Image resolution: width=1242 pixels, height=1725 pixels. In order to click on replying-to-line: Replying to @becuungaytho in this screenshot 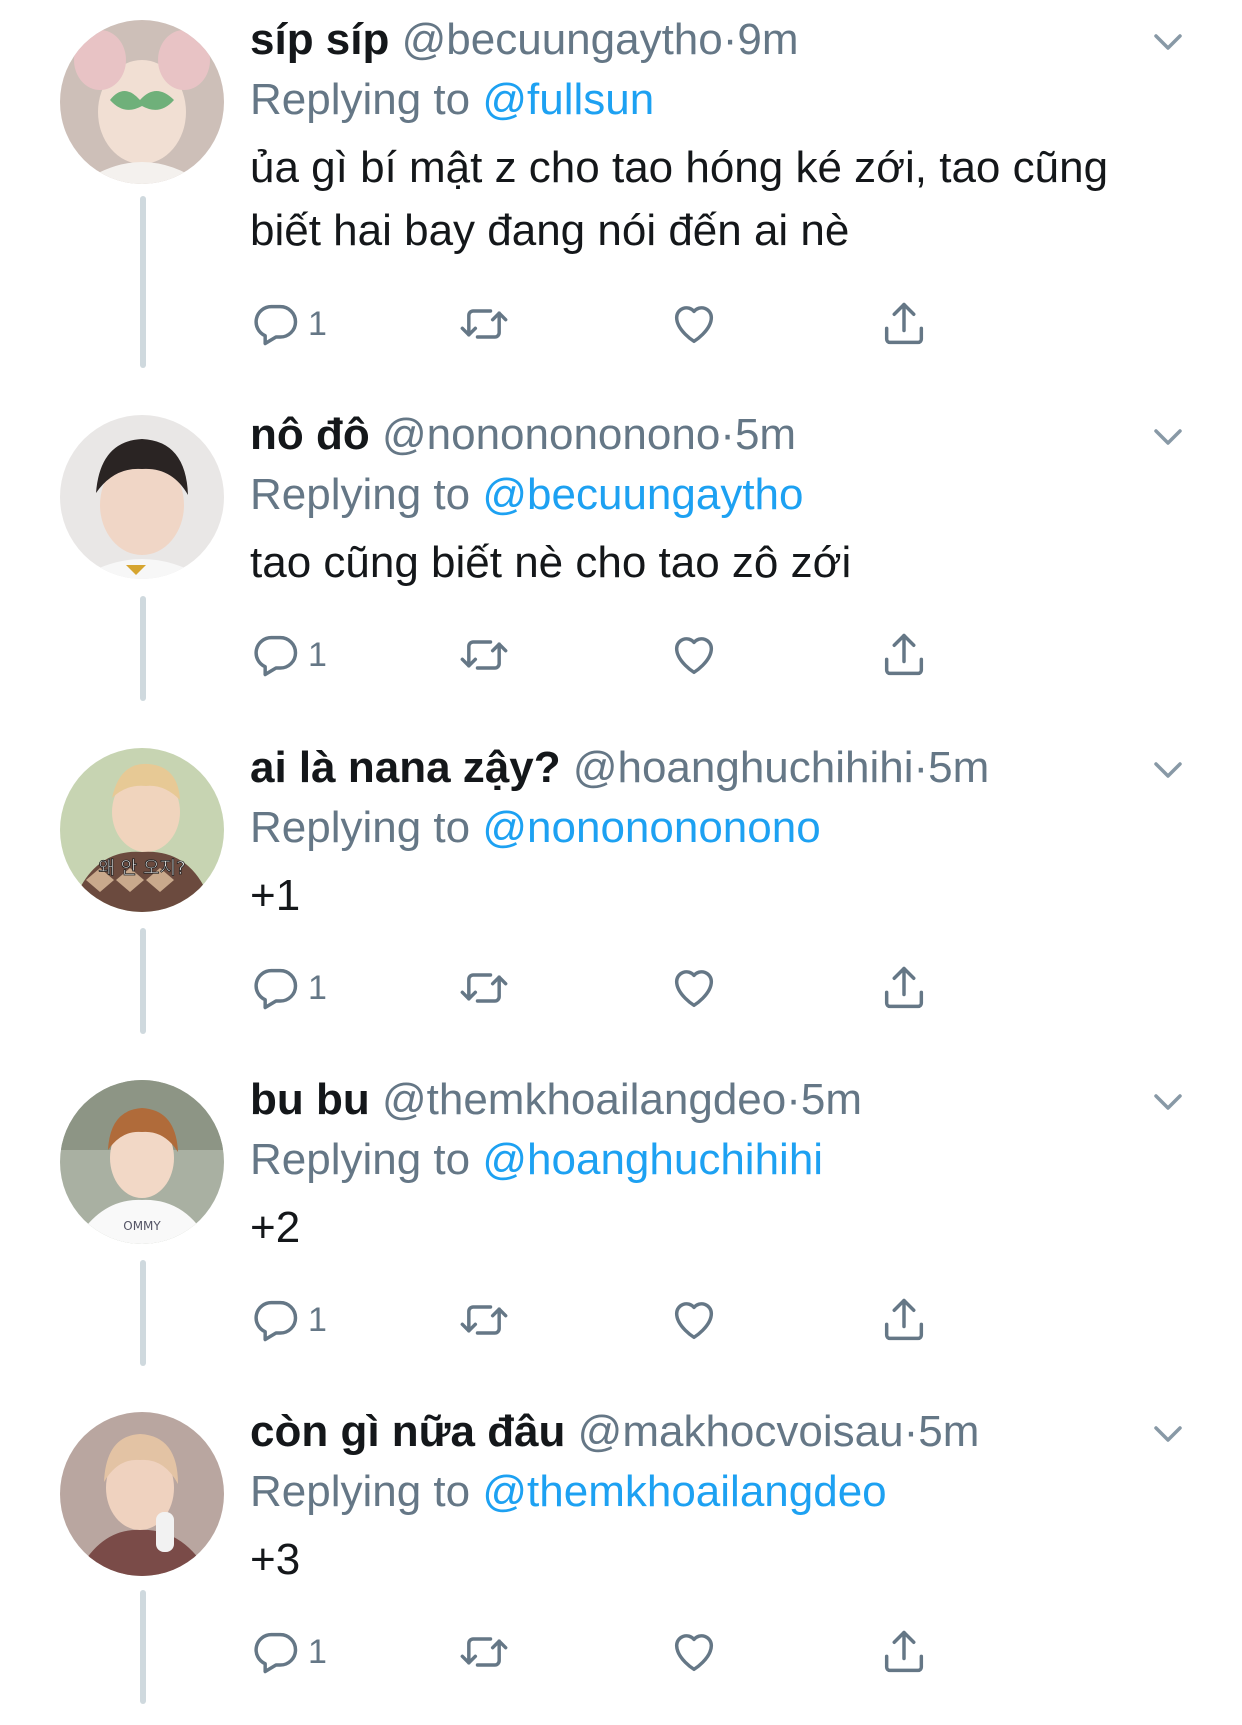, I will do `click(527, 495)`.